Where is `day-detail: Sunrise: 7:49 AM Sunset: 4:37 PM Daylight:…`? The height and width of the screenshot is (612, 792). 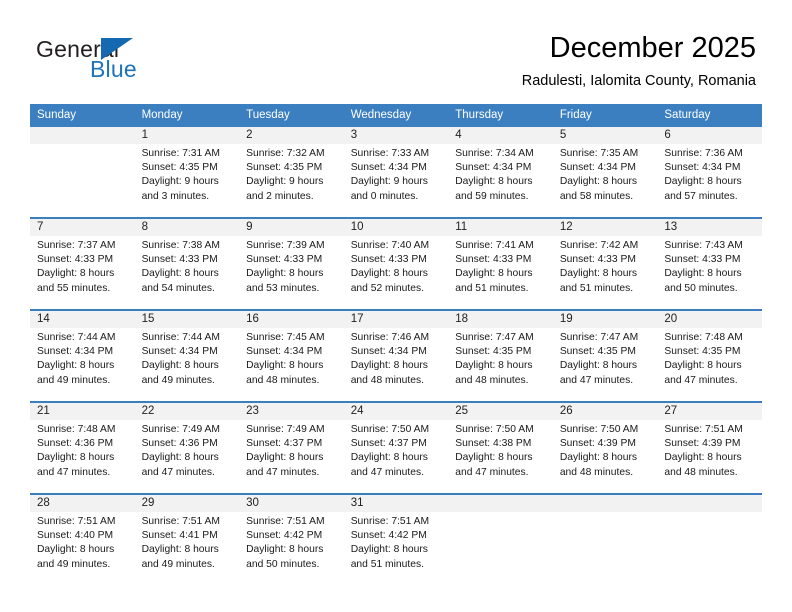
day-detail: Sunrise: 7:49 AM Sunset: 4:37 PM Daylight:… is located at coordinates (291, 450).